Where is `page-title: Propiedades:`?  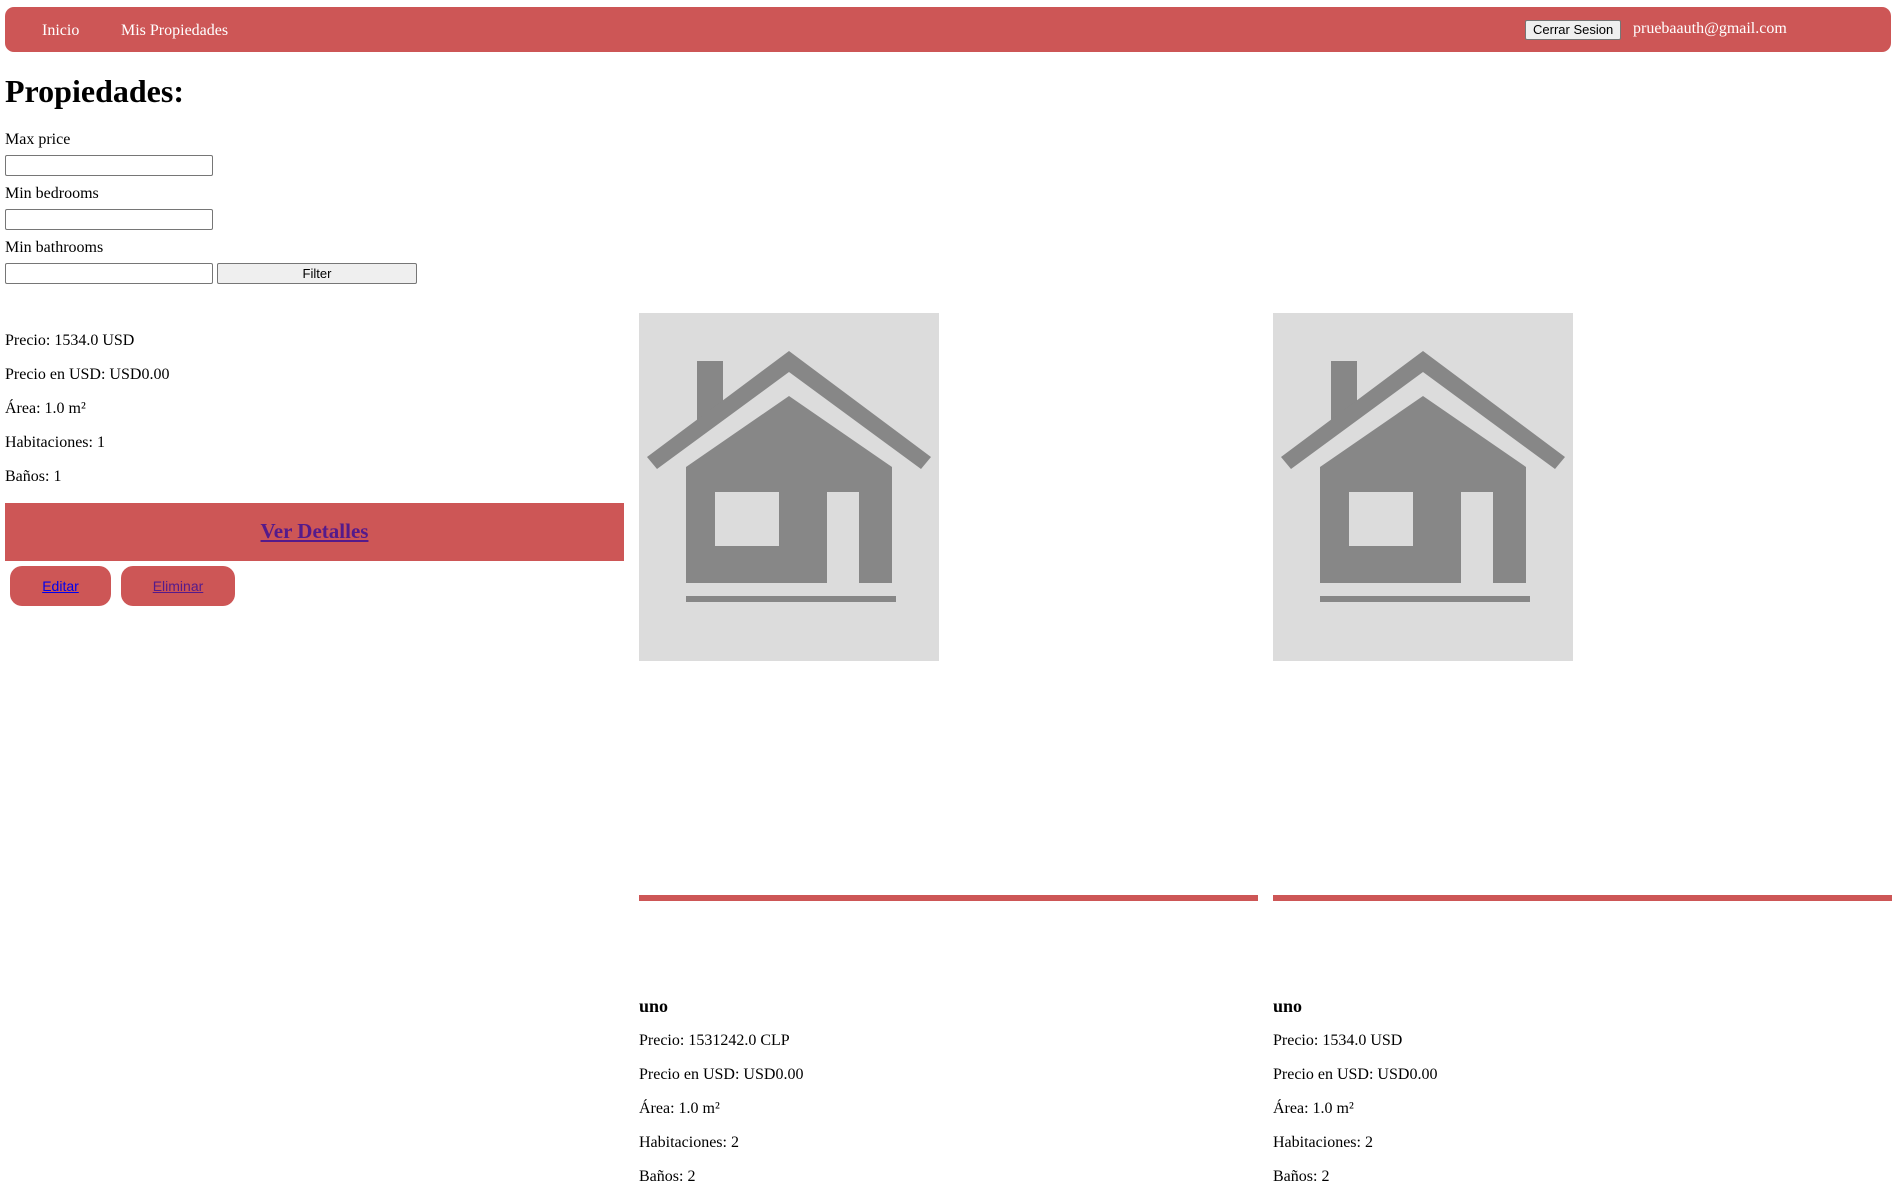
page-title: Propiedades: is located at coordinates (94, 91).